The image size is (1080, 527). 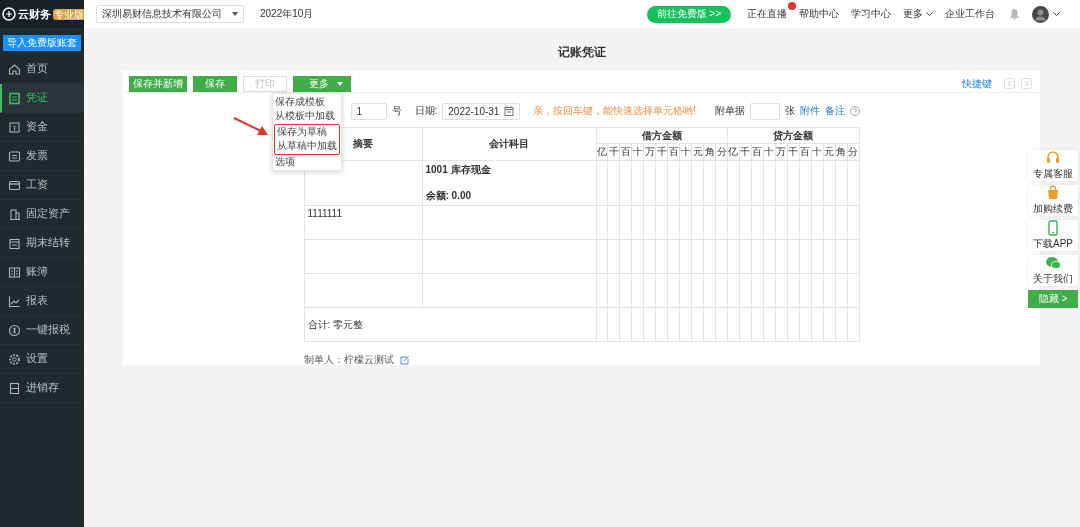 What do you see at coordinates (793, 135) in the screenshot?
I see `column-header: 贷方金额` at bounding box center [793, 135].